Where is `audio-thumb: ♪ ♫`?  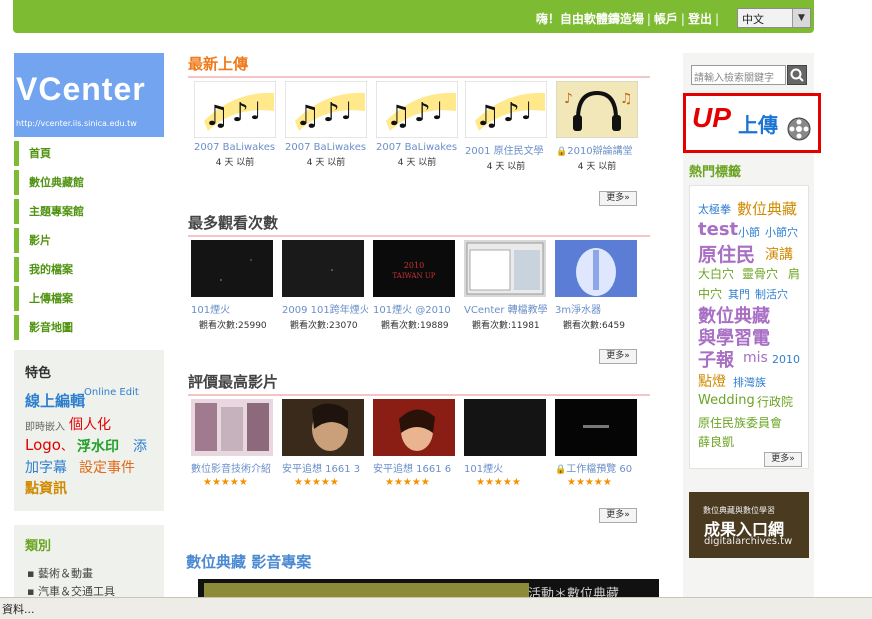
audio-thumb: ♪ ♫ is located at coordinates (597, 109).